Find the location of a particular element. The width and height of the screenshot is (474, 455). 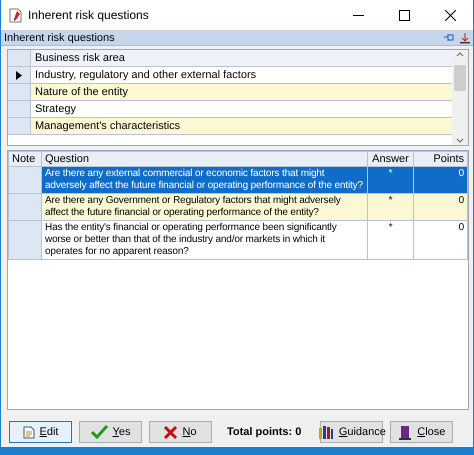

question-cell: Has the entity's financial or operating performance been significantly worse or better than that of the industry and/or markets in which it operates for no apparent reason? is located at coordinates (205, 240).